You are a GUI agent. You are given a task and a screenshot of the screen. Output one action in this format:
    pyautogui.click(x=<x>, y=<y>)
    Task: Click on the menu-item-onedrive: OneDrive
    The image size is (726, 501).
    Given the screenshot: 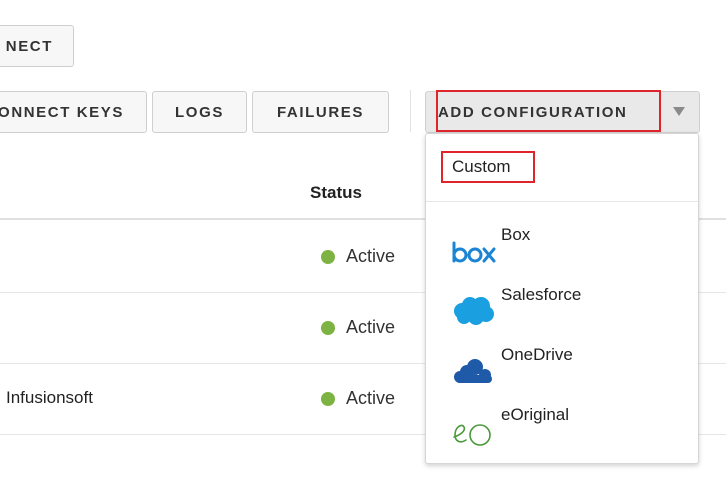 What is the action you would take?
    pyautogui.click(x=562, y=371)
    